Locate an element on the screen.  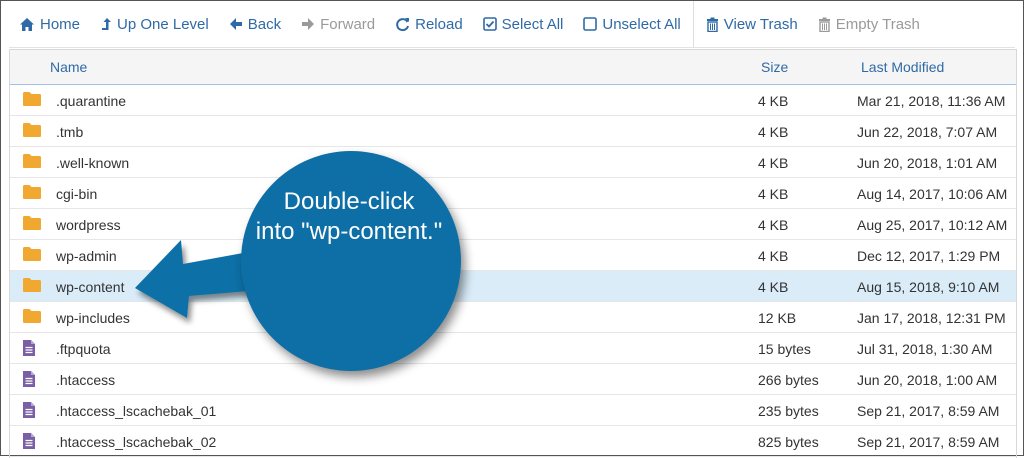
home-label: Home is located at coordinates (60, 24).